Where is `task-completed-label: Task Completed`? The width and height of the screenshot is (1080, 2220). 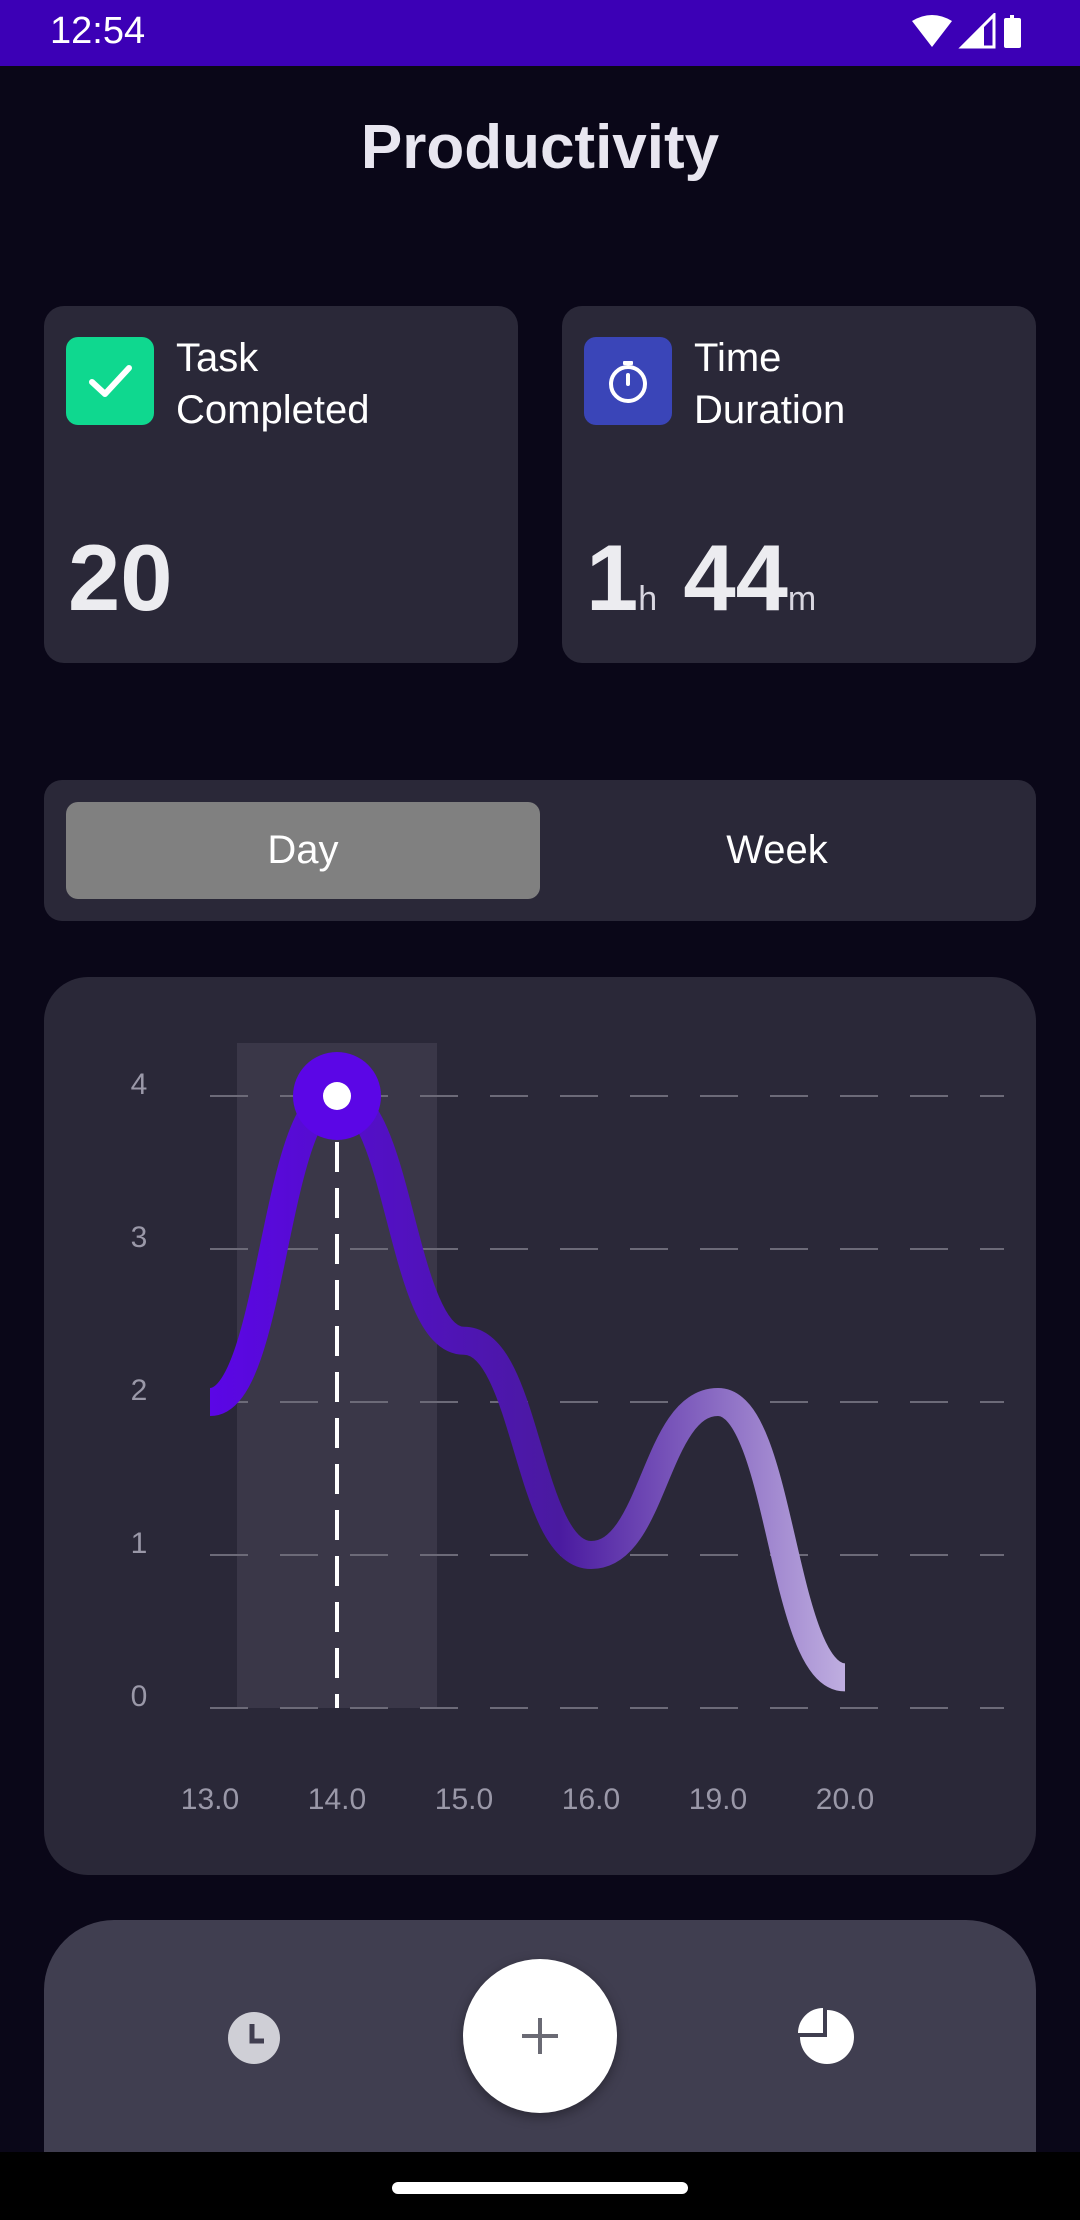 task-completed-label: Task Completed is located at coordinates (272, 384).